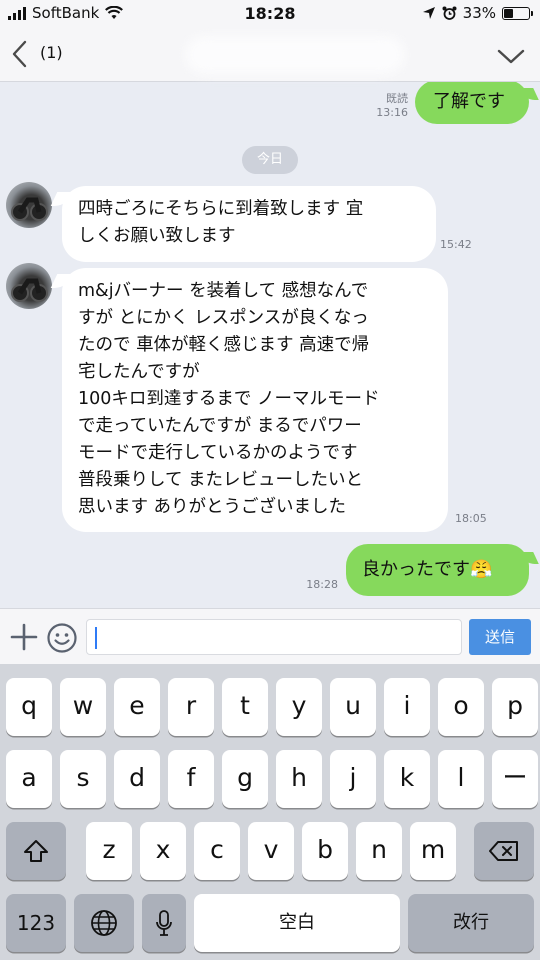 Image resolution: width=540 pixels, height=960 pixels. I want to click on location-icon, so click(428, 13).